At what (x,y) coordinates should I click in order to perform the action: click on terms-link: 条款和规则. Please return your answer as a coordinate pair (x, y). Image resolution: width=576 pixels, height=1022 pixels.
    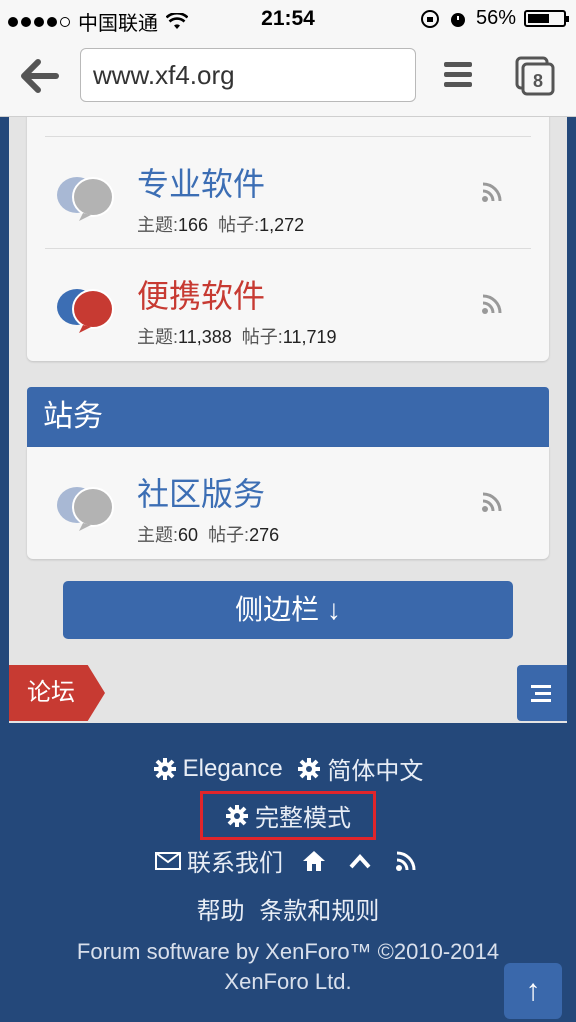
    Looking at the image, I should click on (319, 908).